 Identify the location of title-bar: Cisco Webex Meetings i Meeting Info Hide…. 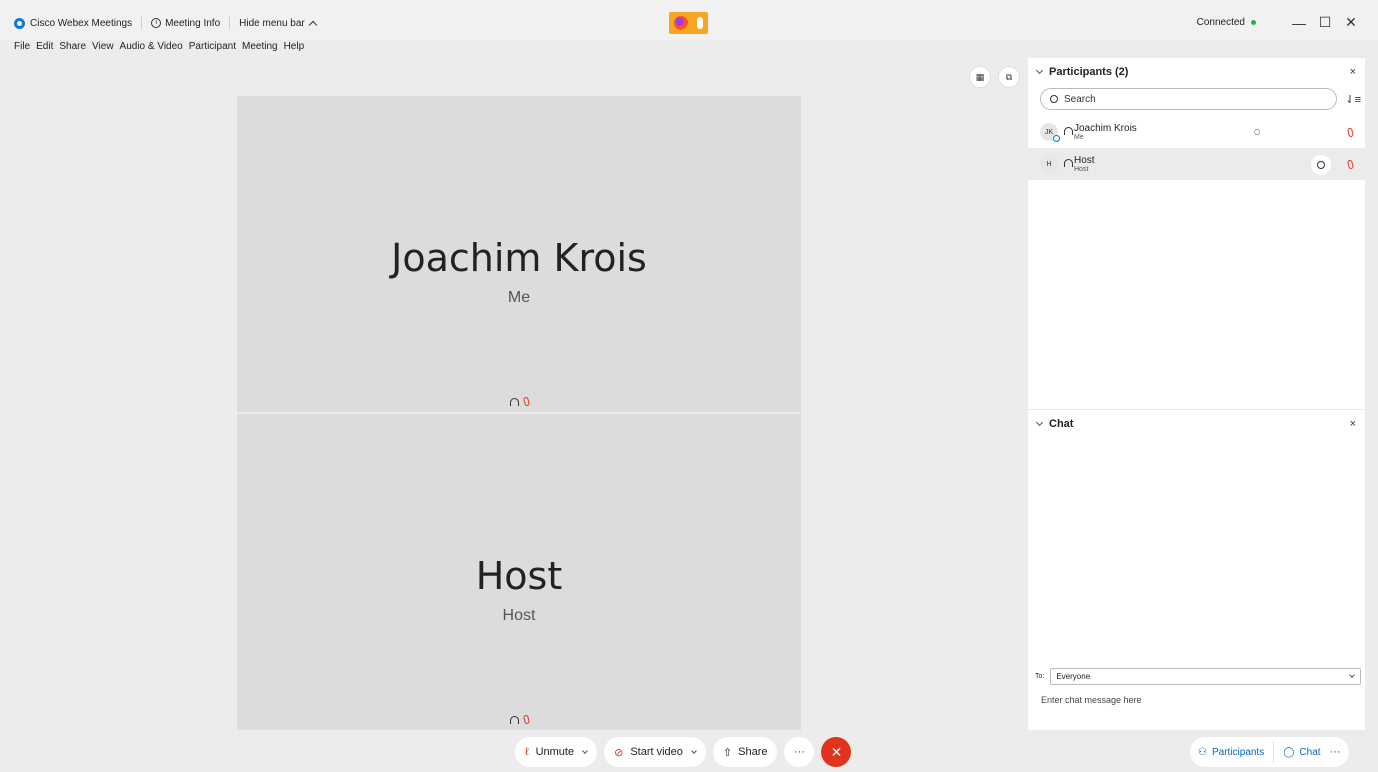
(689, 20).